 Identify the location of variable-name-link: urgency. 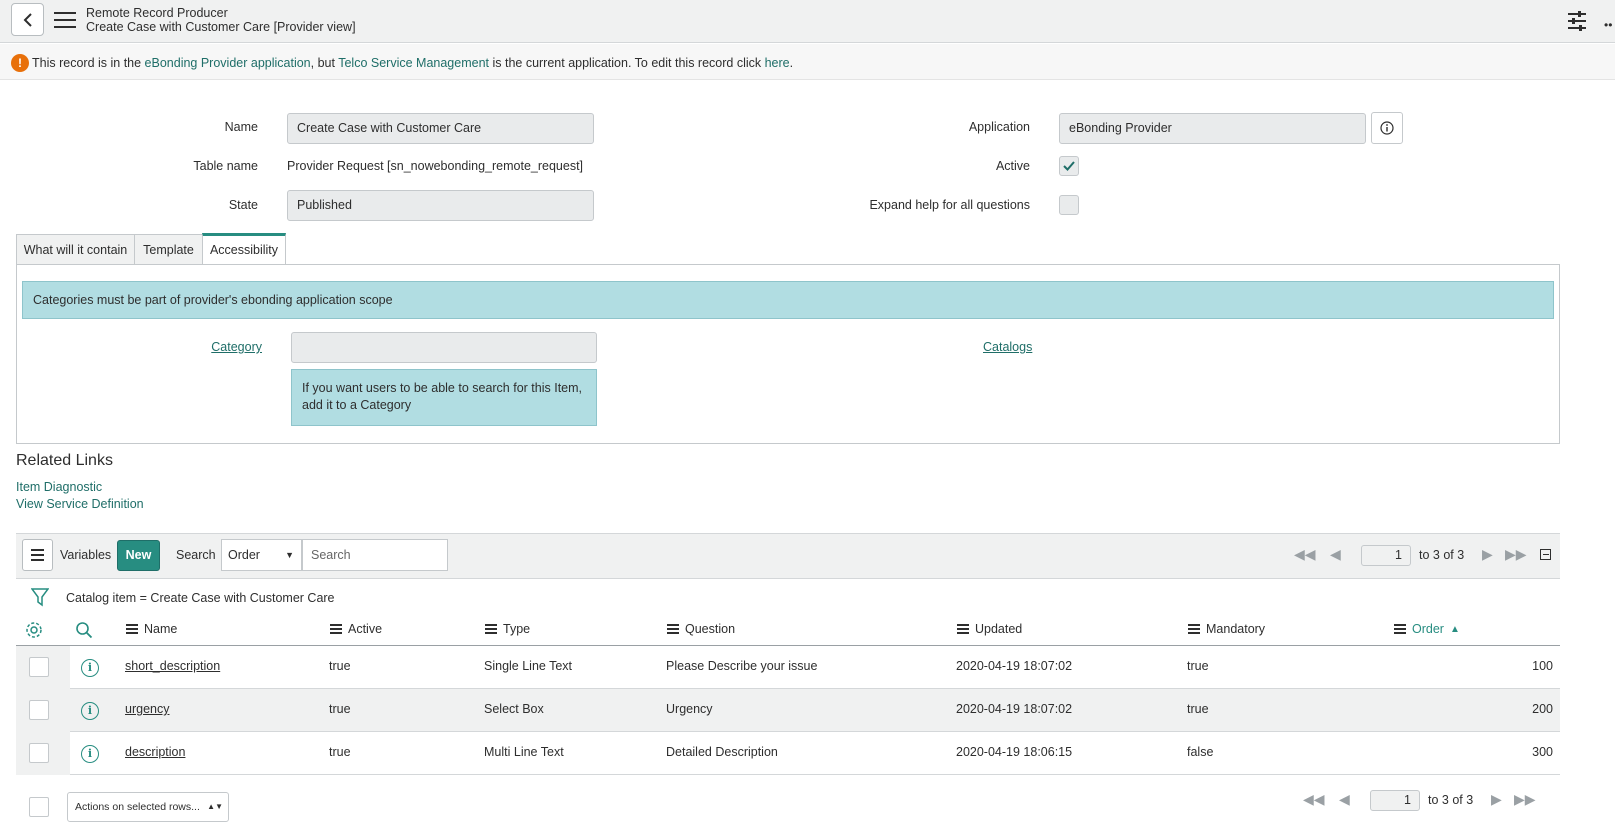
(147, 709).